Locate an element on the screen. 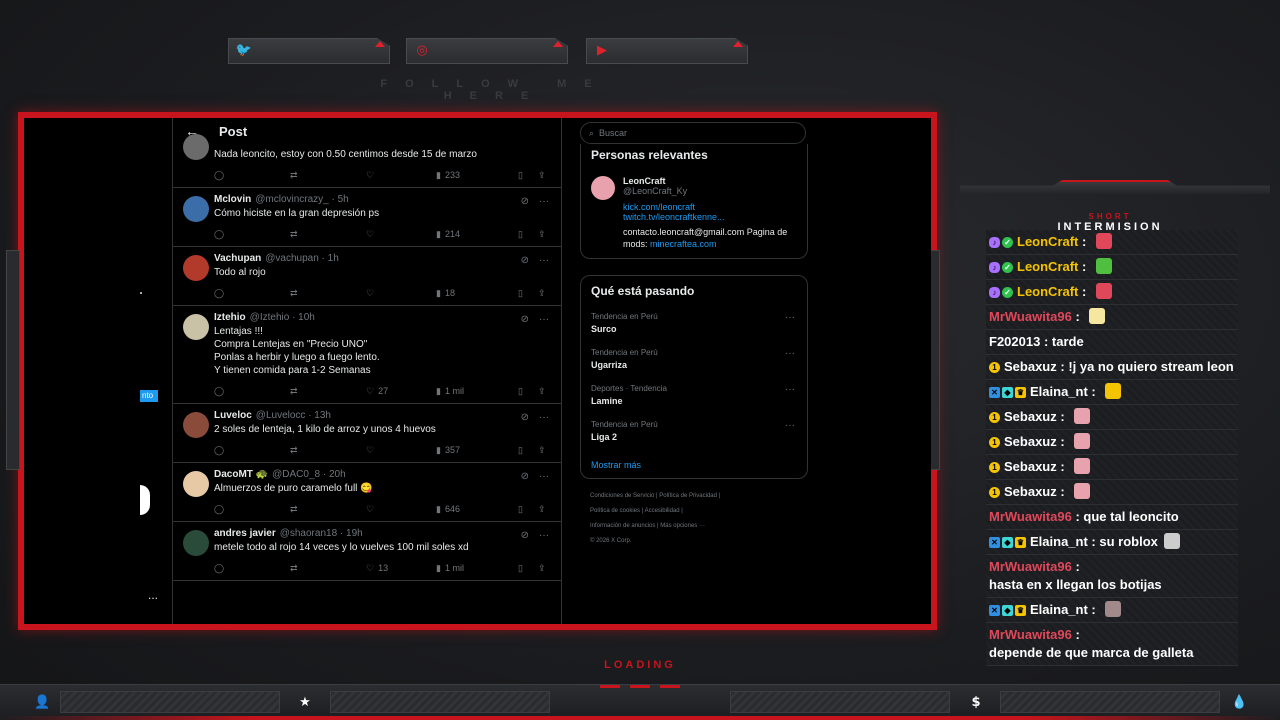 This screenshot has width=1280, height=720. views-button: ▮ 18 is located at coordinates (477, 293).